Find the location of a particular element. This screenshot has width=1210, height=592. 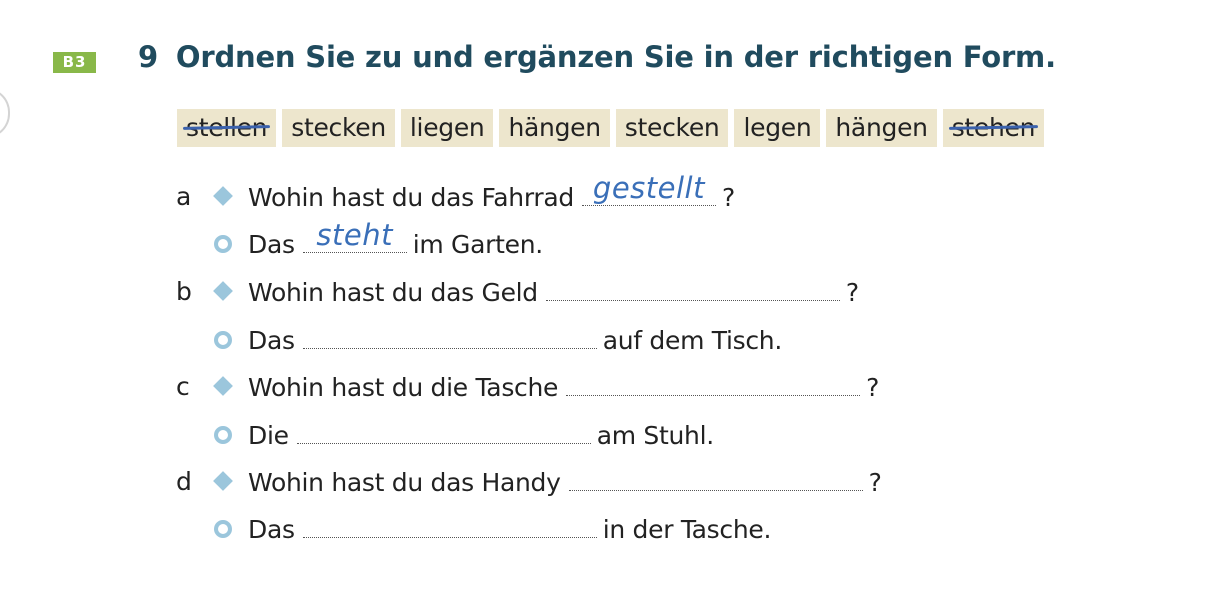

response-end: in der Tasche. is located at coordinates (687, 529).